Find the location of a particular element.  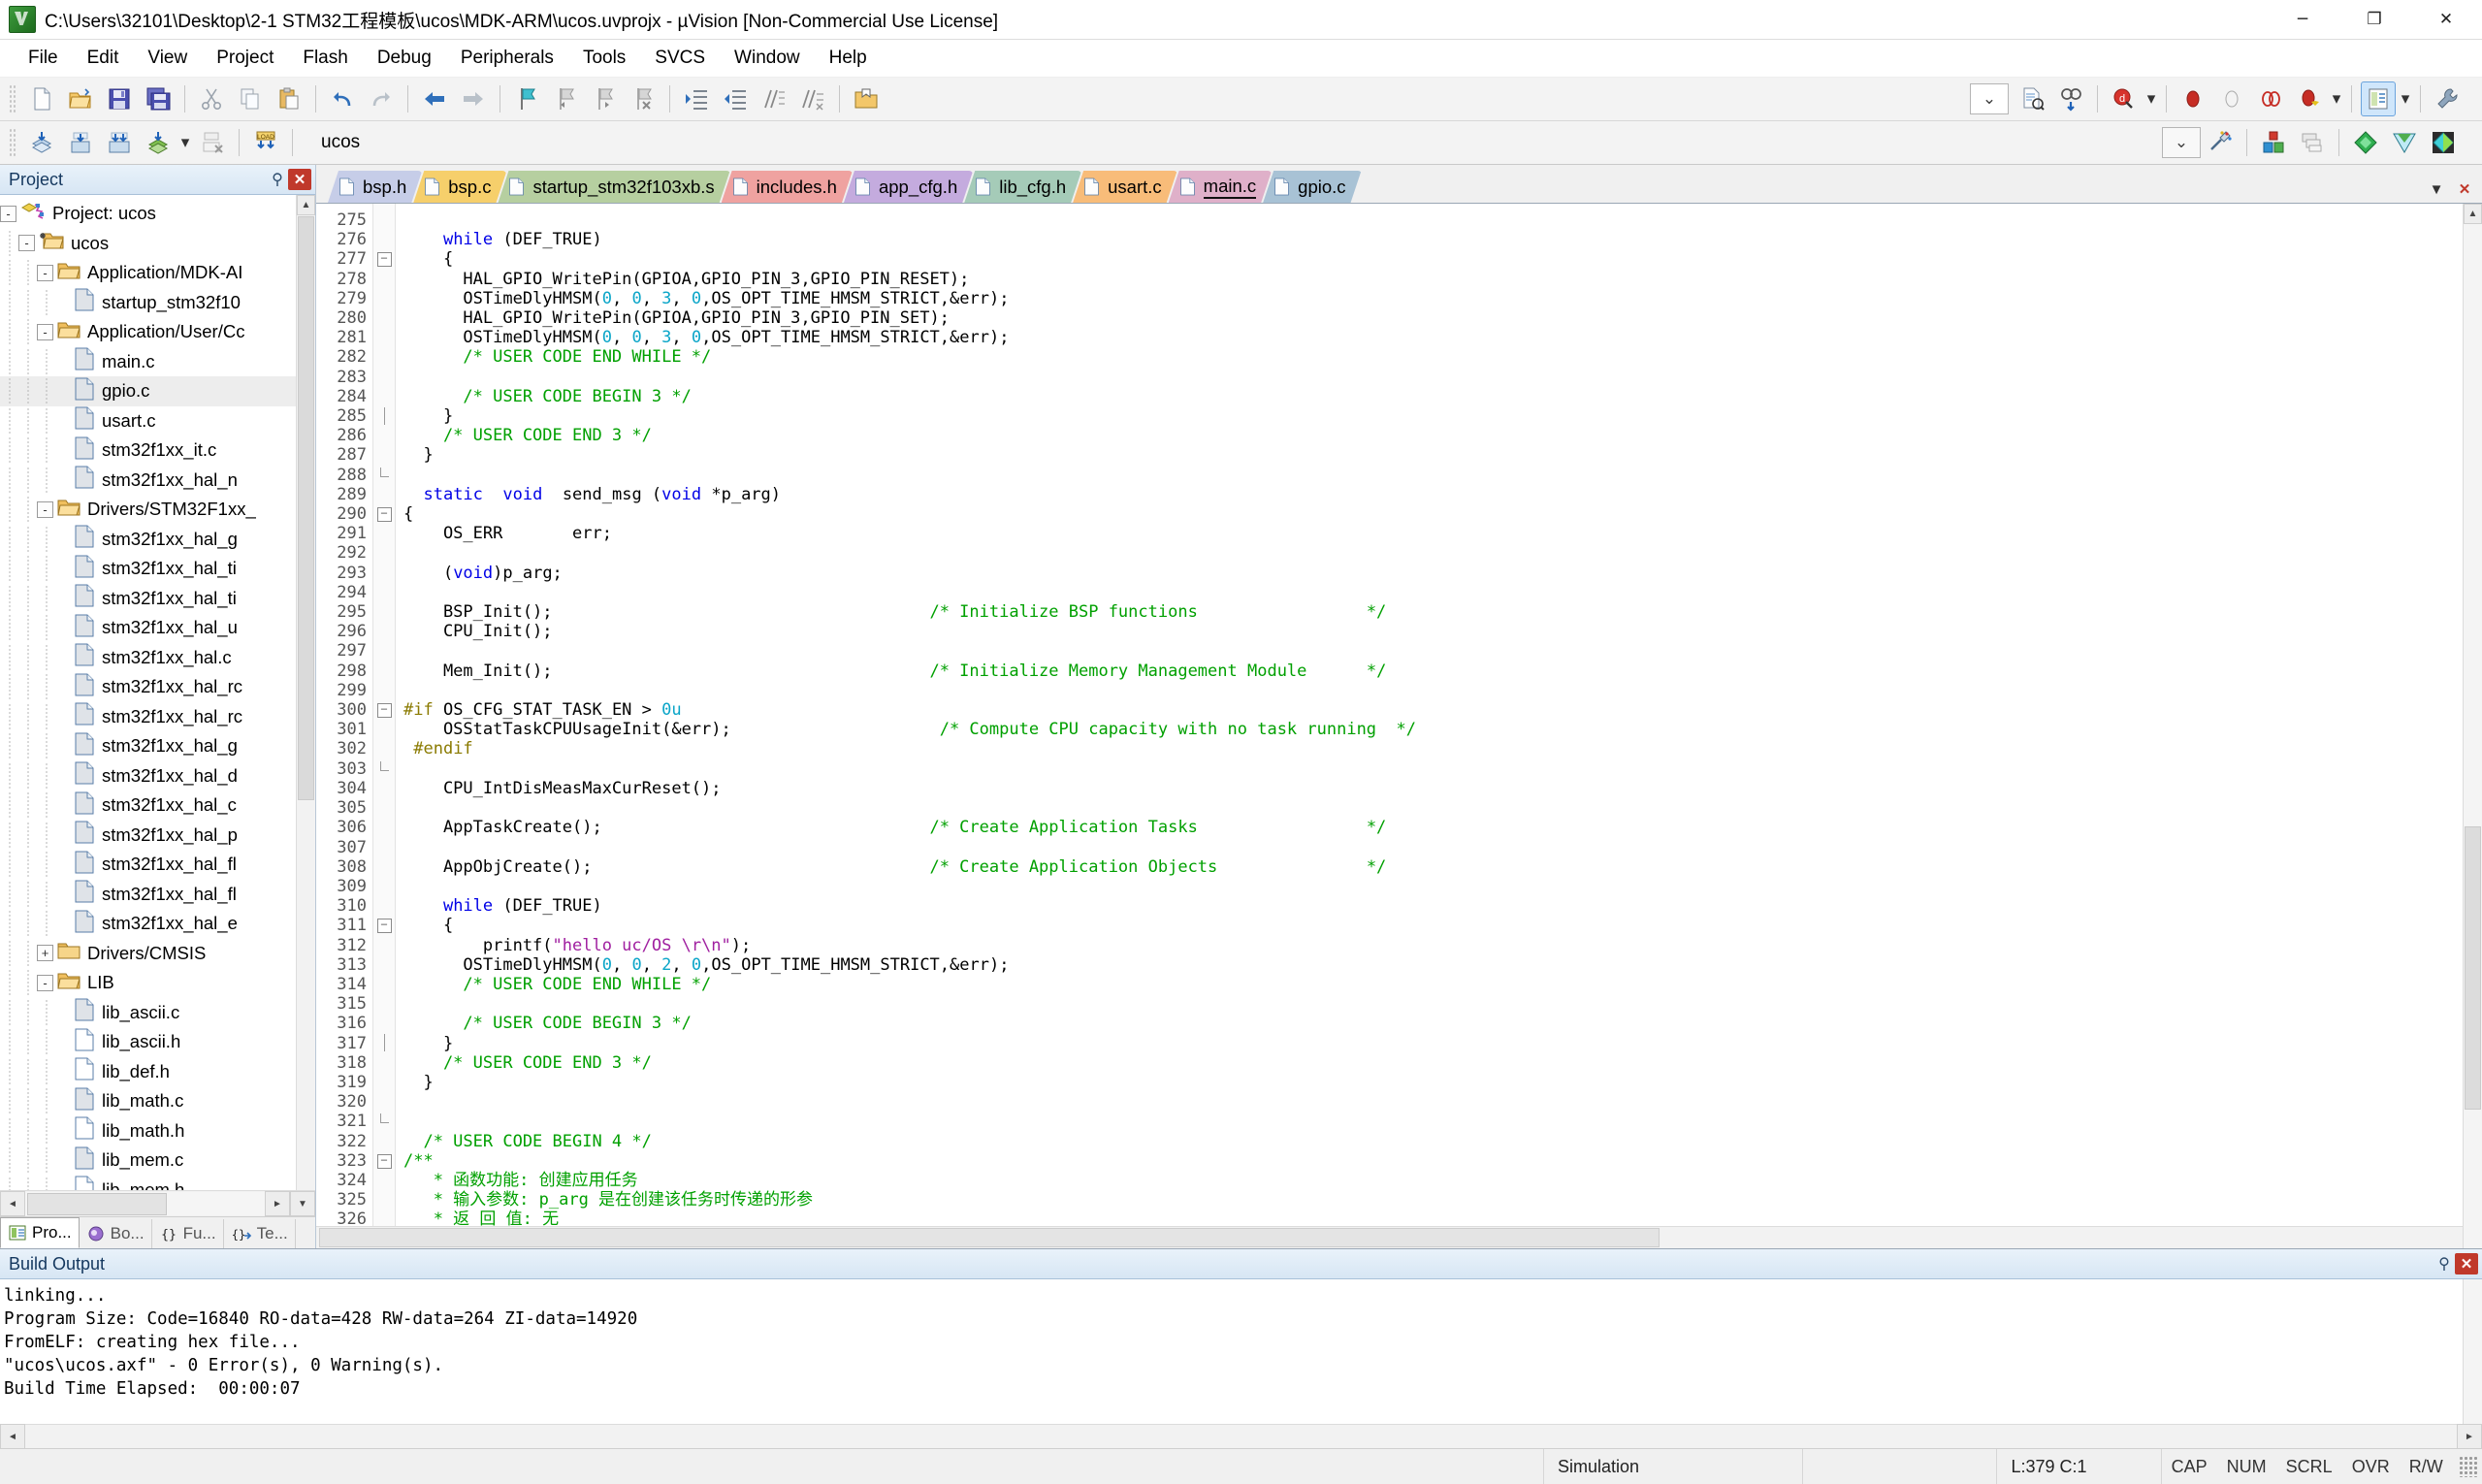

tree-item: - Drivers/STM32F1xx_ is located at coordinates (148, 510).